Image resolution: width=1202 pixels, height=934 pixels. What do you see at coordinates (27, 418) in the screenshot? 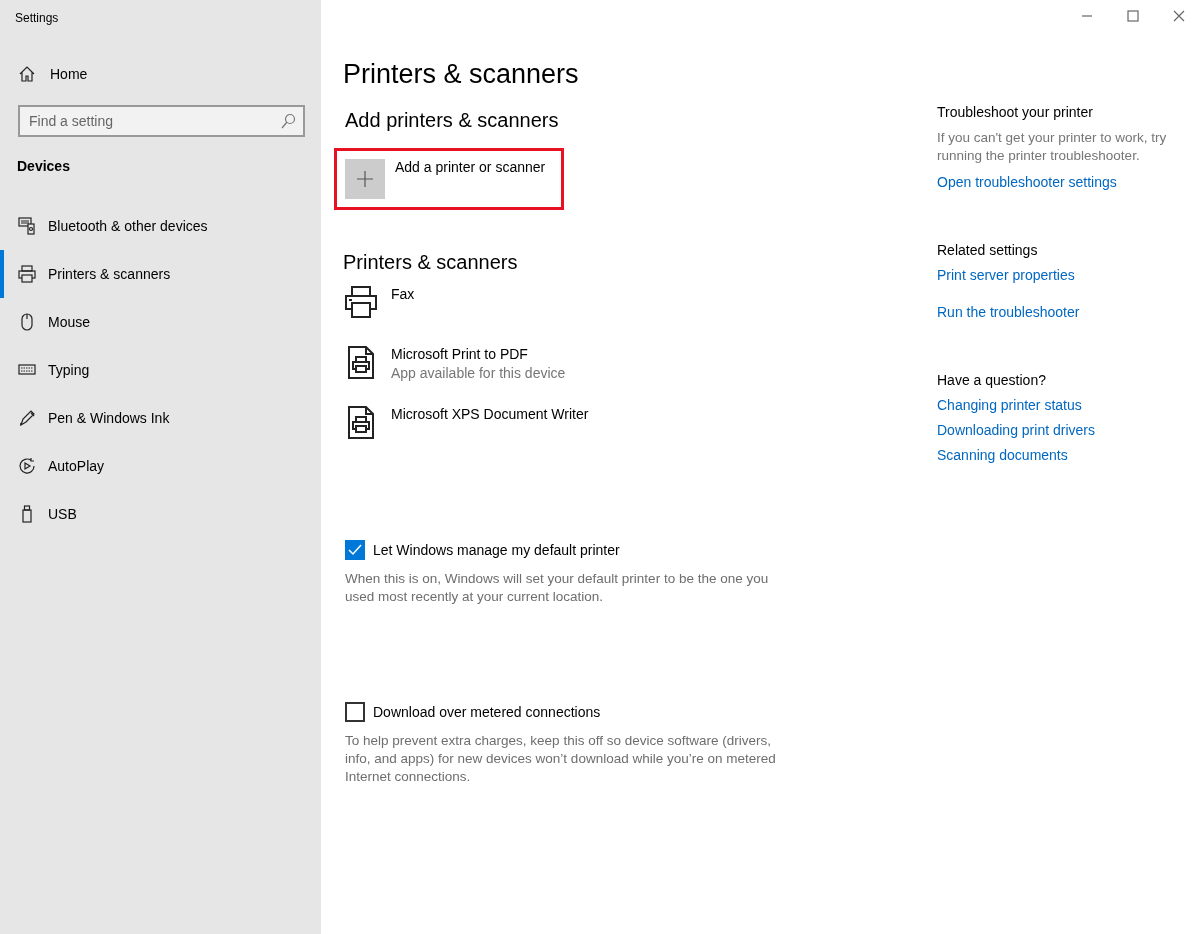
I see `pen-icon` at bounding box center [27, 418].